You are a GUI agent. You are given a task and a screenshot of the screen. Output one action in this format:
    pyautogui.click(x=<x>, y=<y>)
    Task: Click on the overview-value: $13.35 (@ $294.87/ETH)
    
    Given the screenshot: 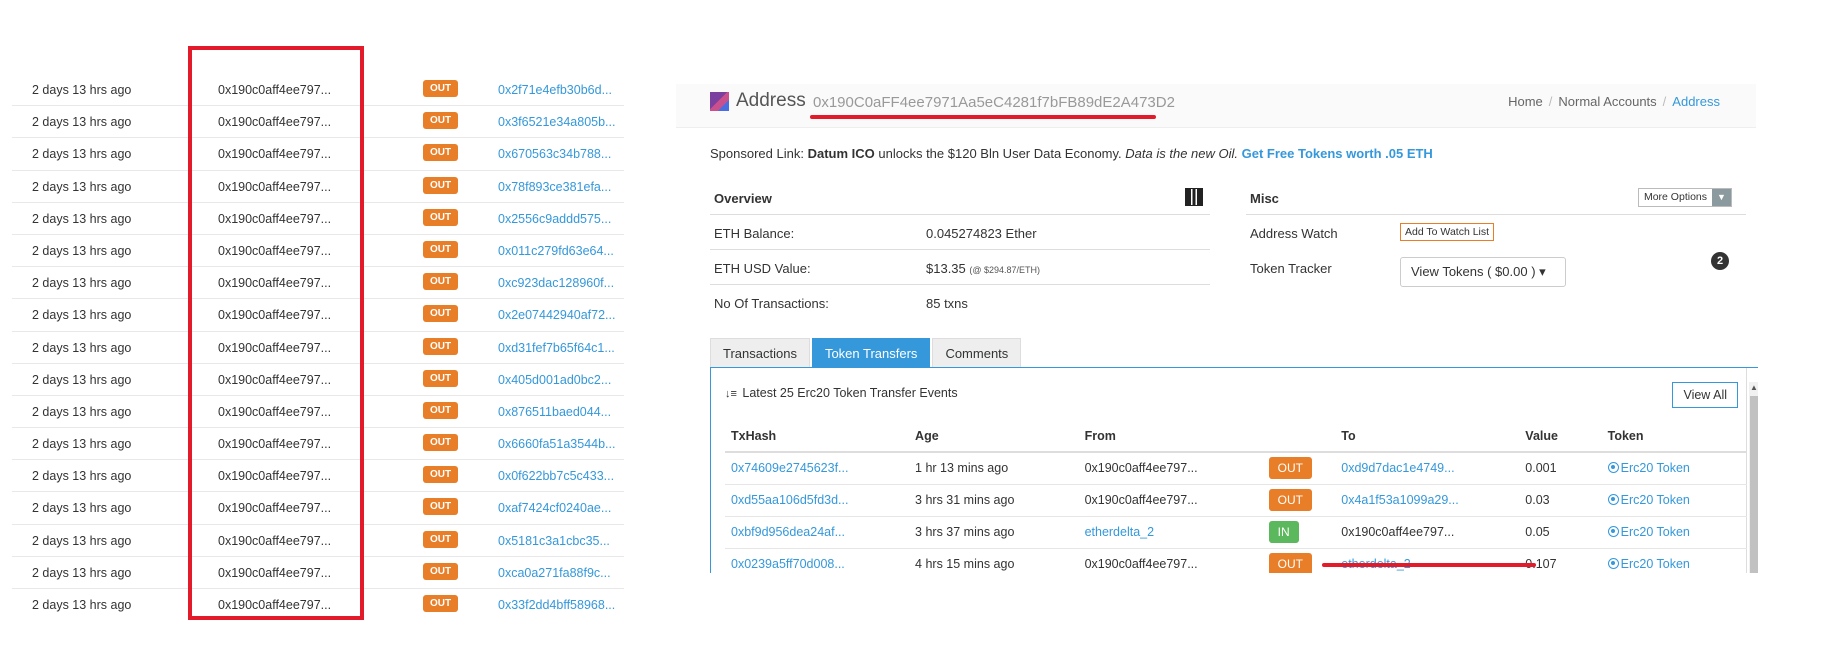 What is the action you would take?
    pyautogui.click(x=983, y=268)
    